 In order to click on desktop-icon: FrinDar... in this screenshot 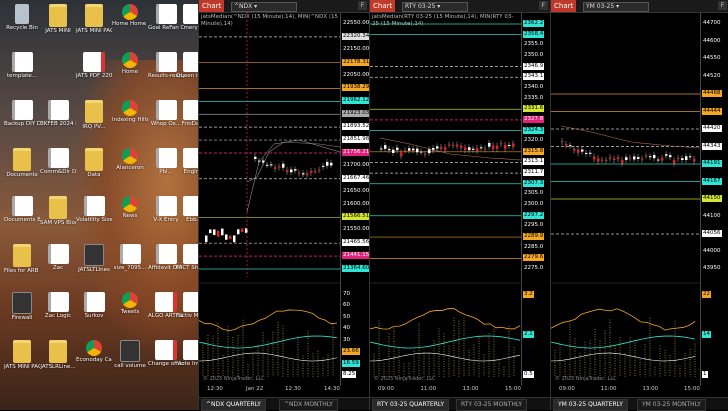, I will do `click(187, 113)`.